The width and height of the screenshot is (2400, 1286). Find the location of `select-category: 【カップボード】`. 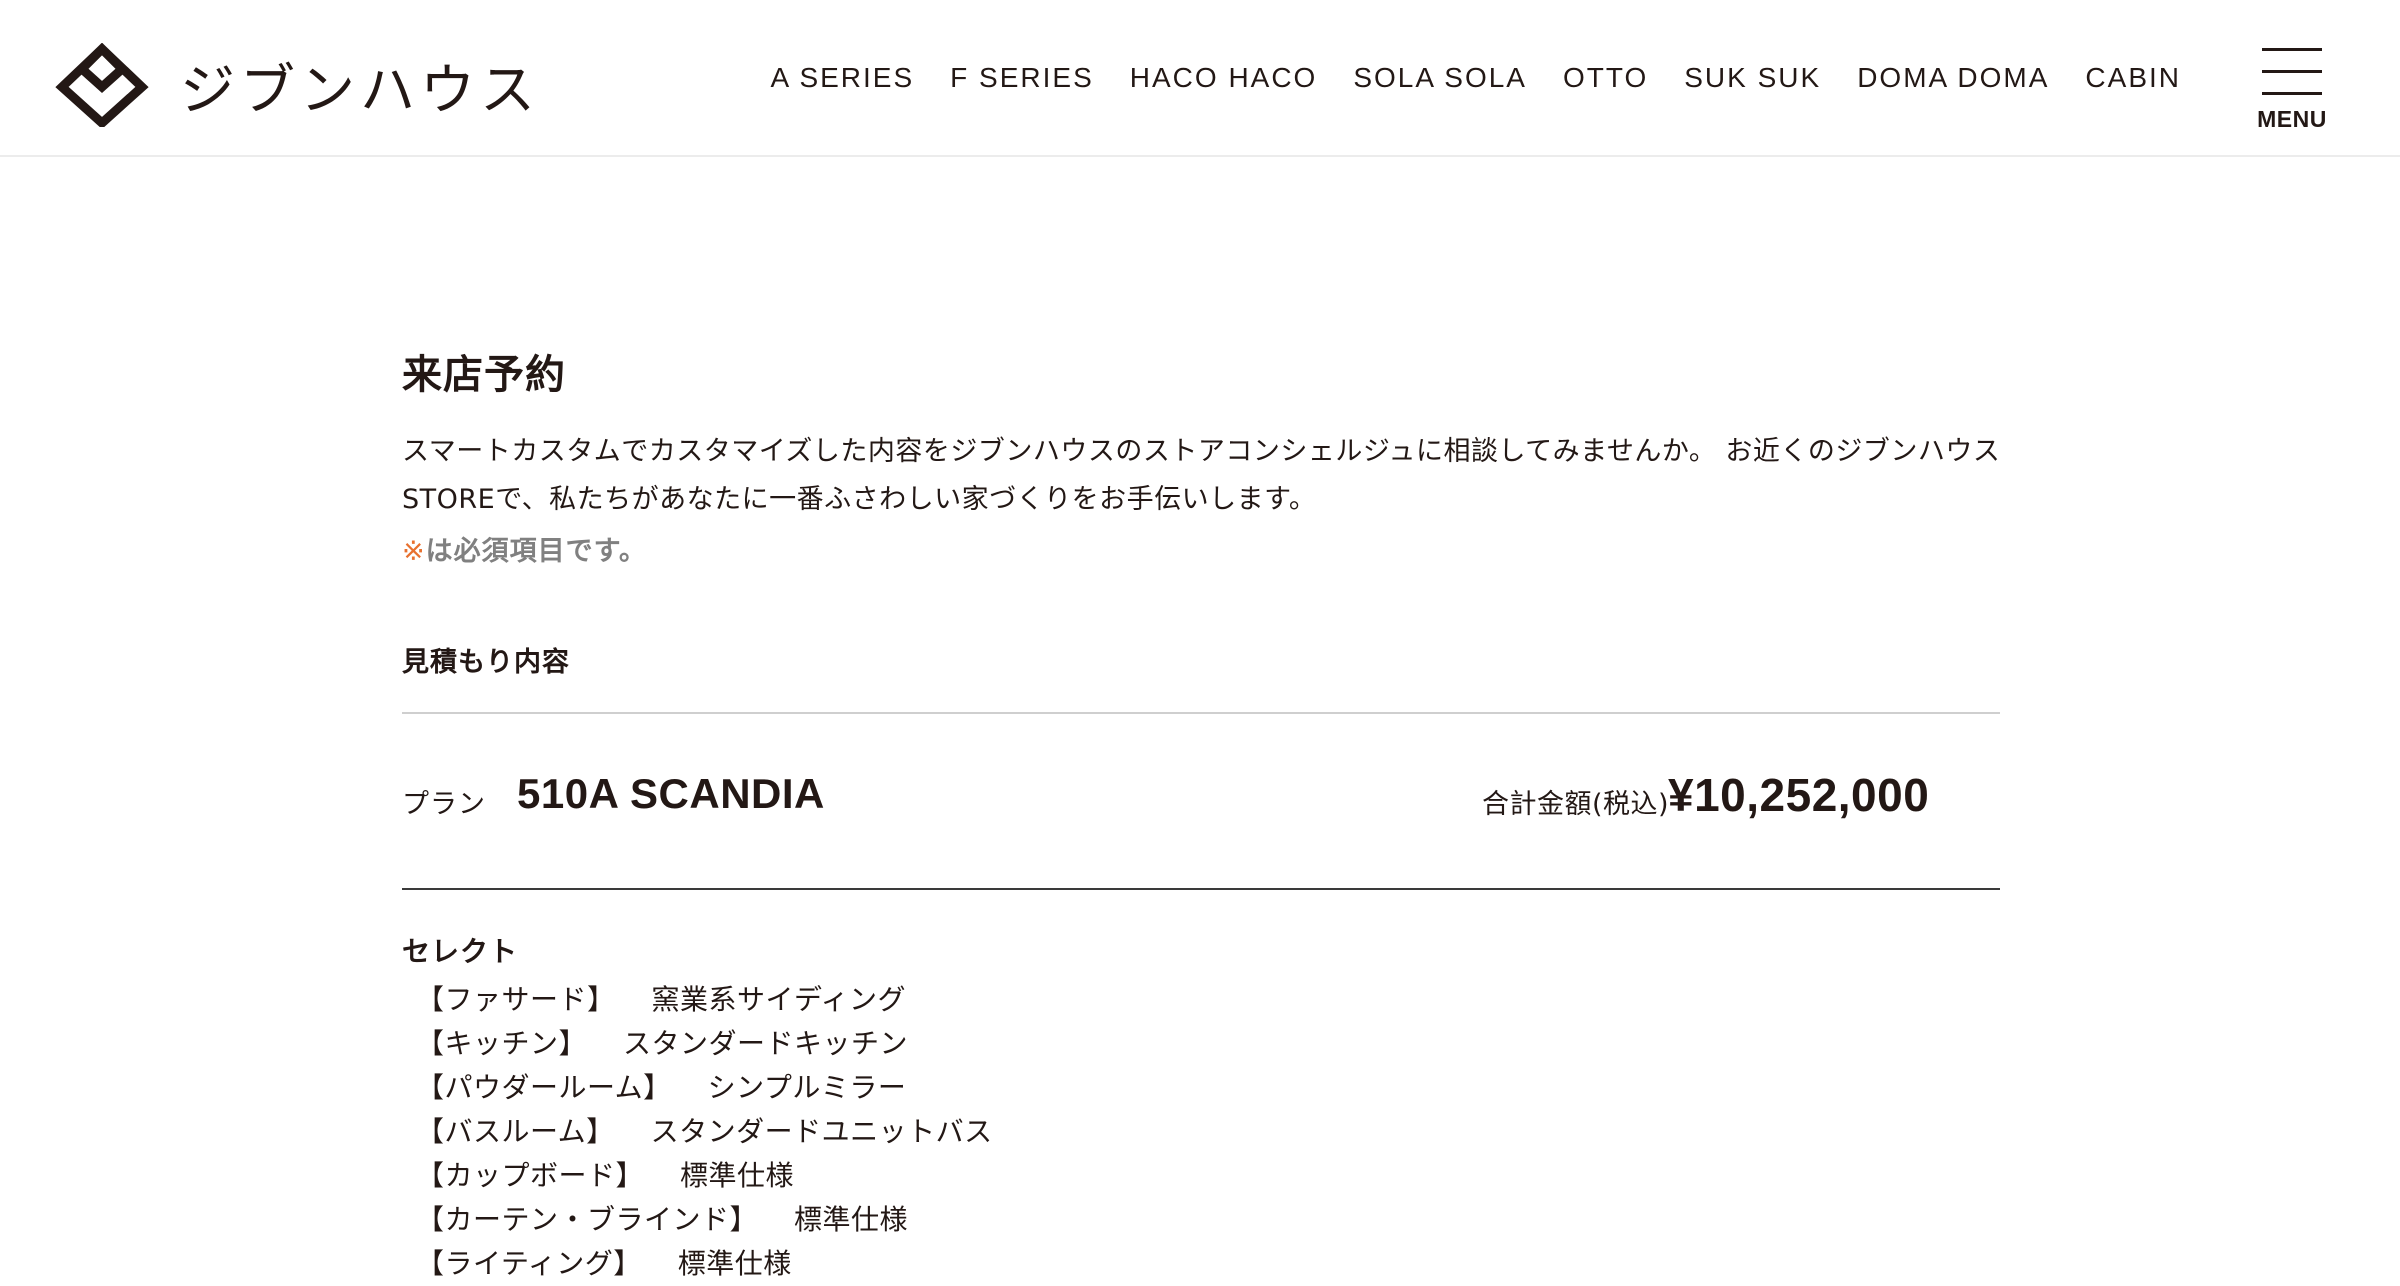

select-category: 【カップボード】 is located at coordinates (530, 1175).